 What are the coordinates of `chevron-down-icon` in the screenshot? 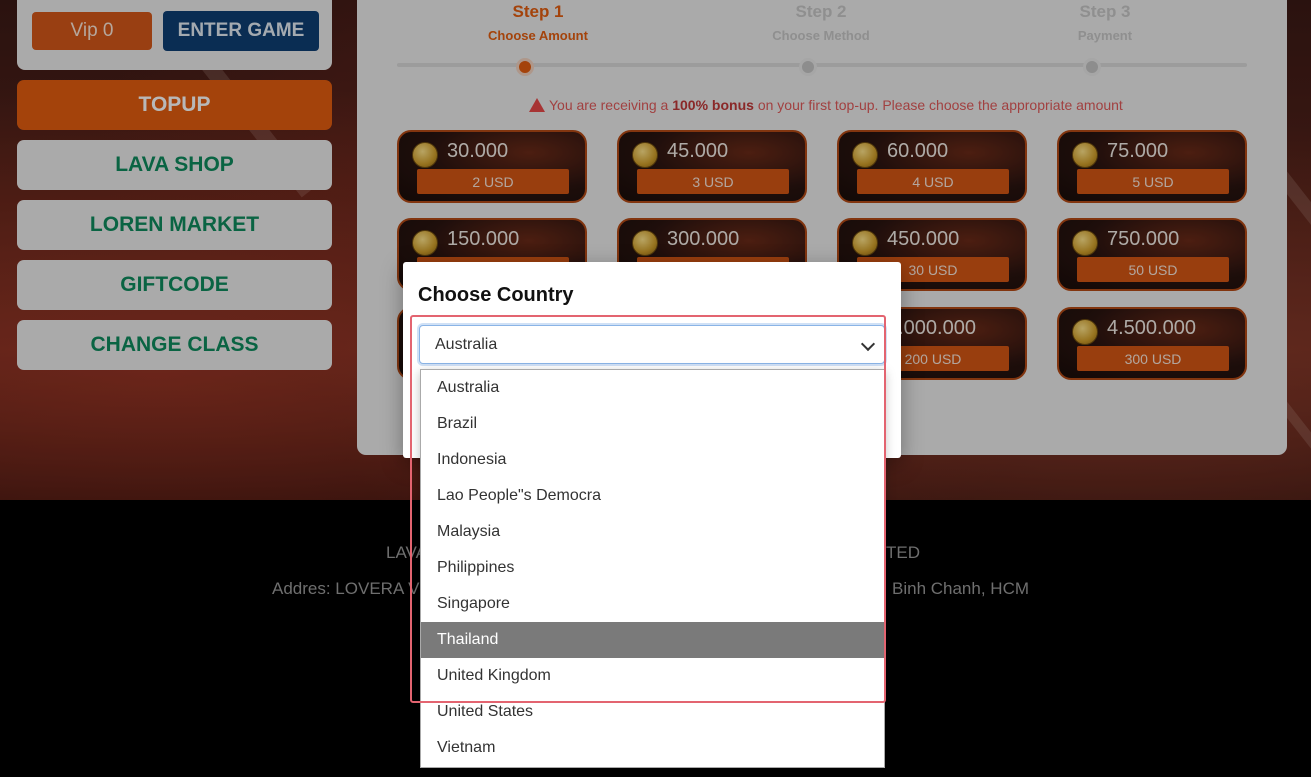 It's located at (868, 344).